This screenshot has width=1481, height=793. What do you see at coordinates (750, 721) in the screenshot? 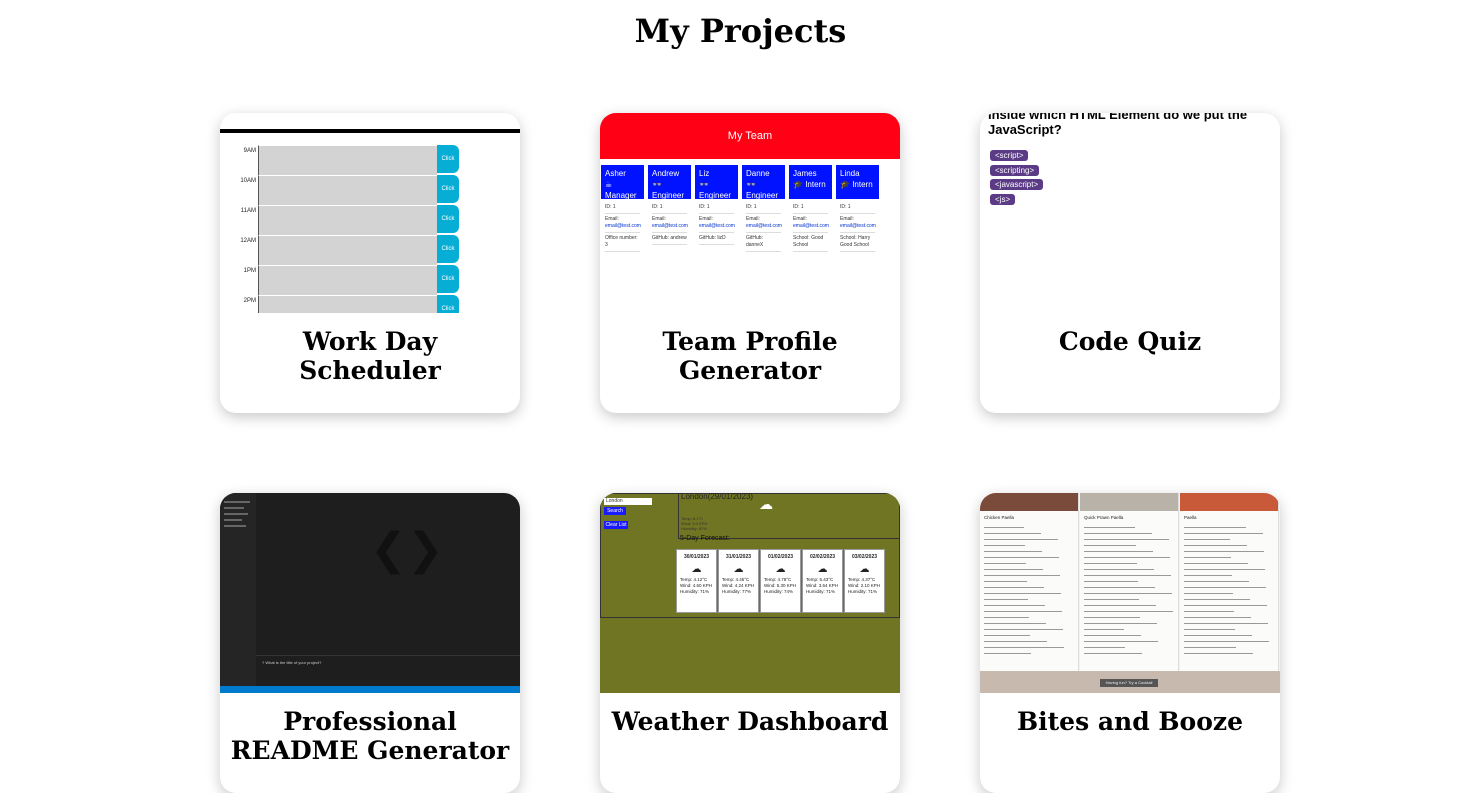
I see `project-title: Weather Dashboard` at bounding box center [750, 721].